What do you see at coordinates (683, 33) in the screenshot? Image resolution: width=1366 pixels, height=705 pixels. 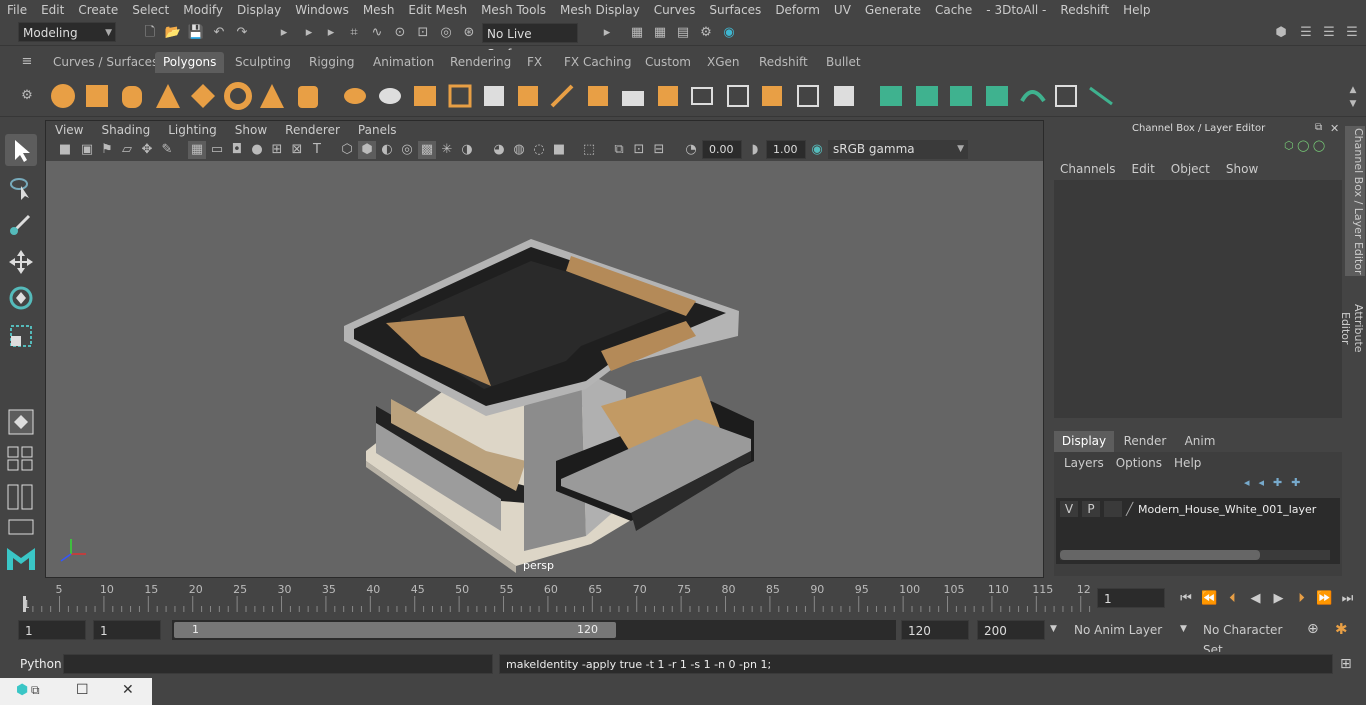 I see `ipr-render-icon: ▤` at bounding box center [683, 33].